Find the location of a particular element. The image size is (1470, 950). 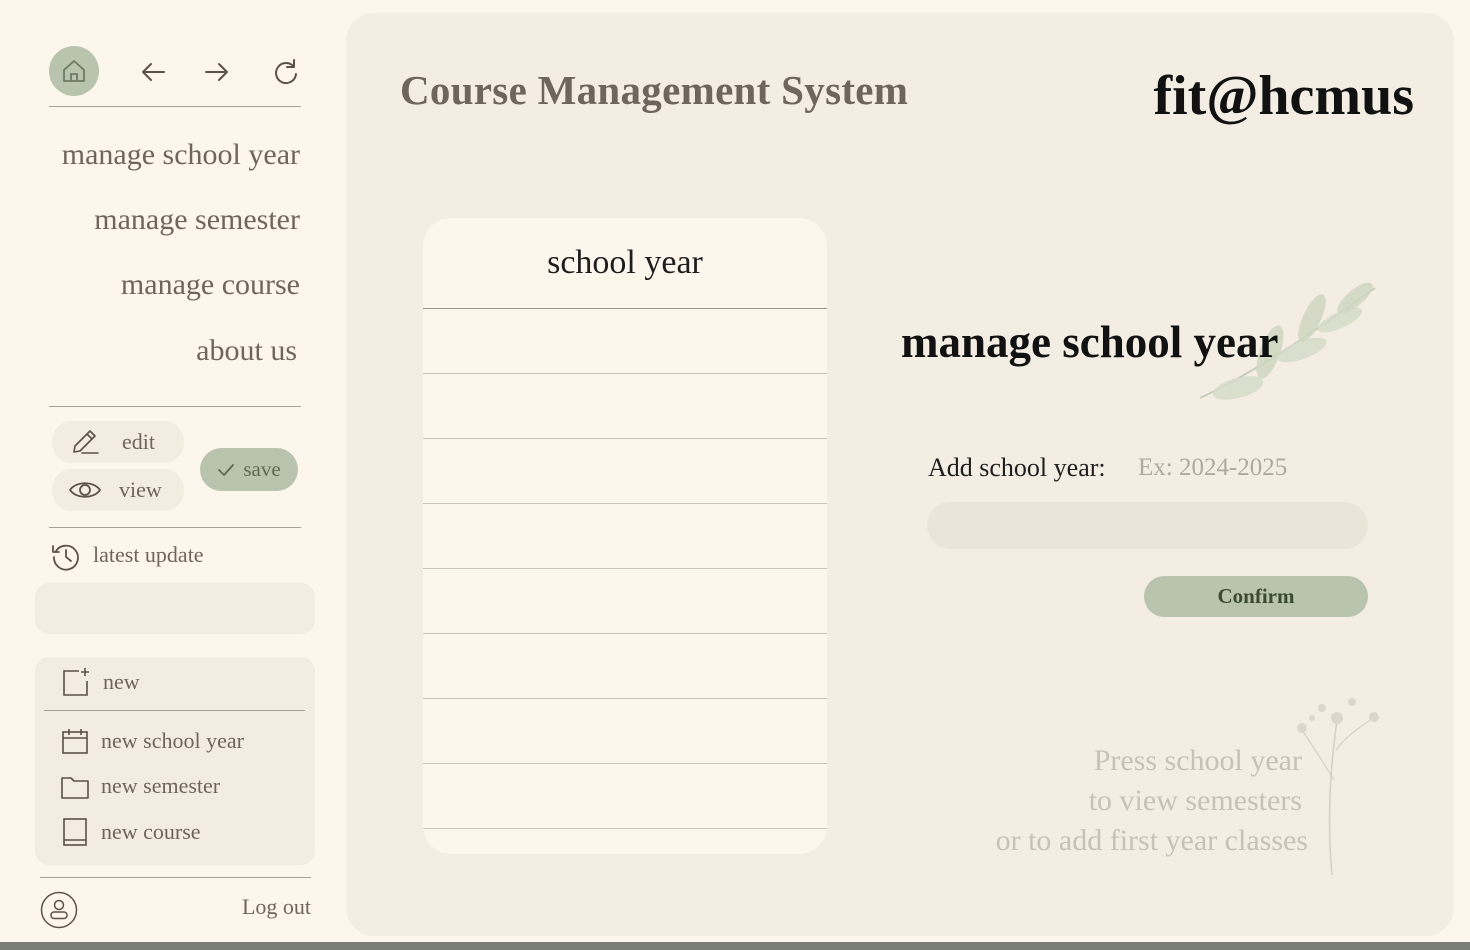

new-semester-item: new semester is located at coordinates (140, 786).